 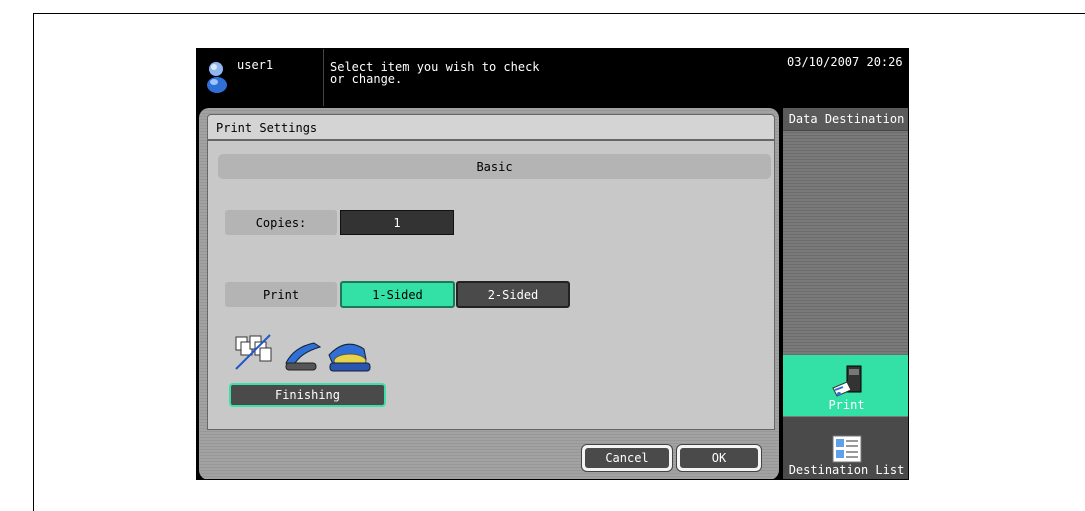 I want to click on section-header: Basic, so click(x=494, y=166).